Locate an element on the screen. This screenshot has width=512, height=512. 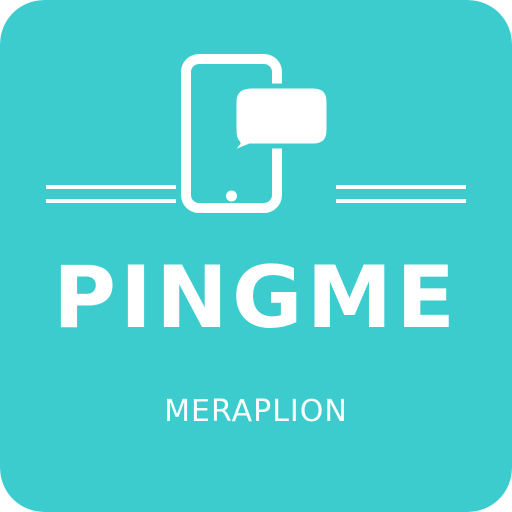
developer-name: MERAPLION is located at coordinates (256, 411).